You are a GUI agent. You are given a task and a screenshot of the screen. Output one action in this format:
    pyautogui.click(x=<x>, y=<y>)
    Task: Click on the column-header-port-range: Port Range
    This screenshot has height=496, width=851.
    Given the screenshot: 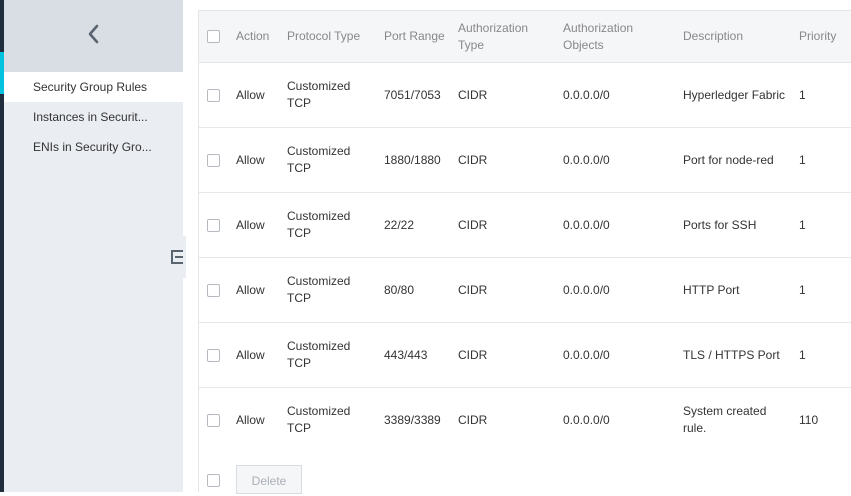 What is the action you would take?
    pyautogui.click(x=414, y=36)
    